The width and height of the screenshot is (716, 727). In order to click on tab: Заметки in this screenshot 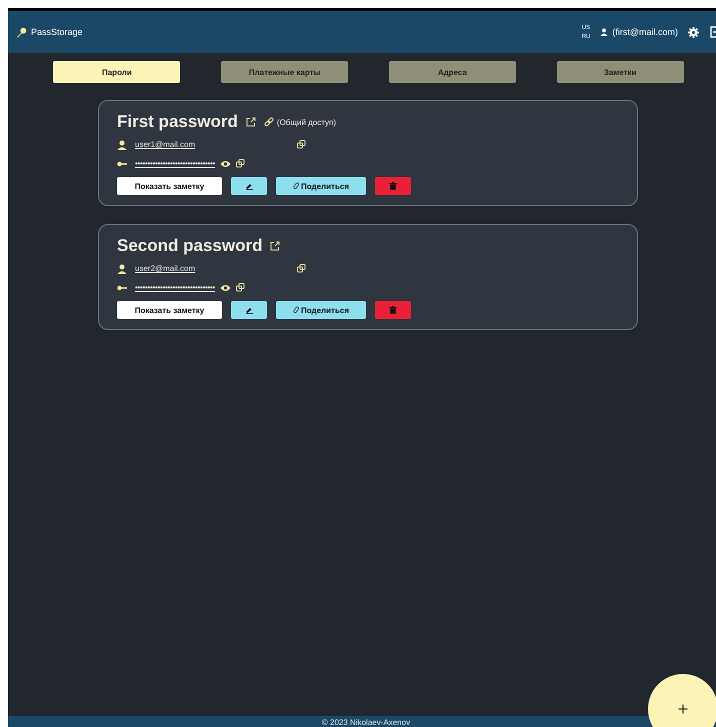, I will do `click(620, 72)`.